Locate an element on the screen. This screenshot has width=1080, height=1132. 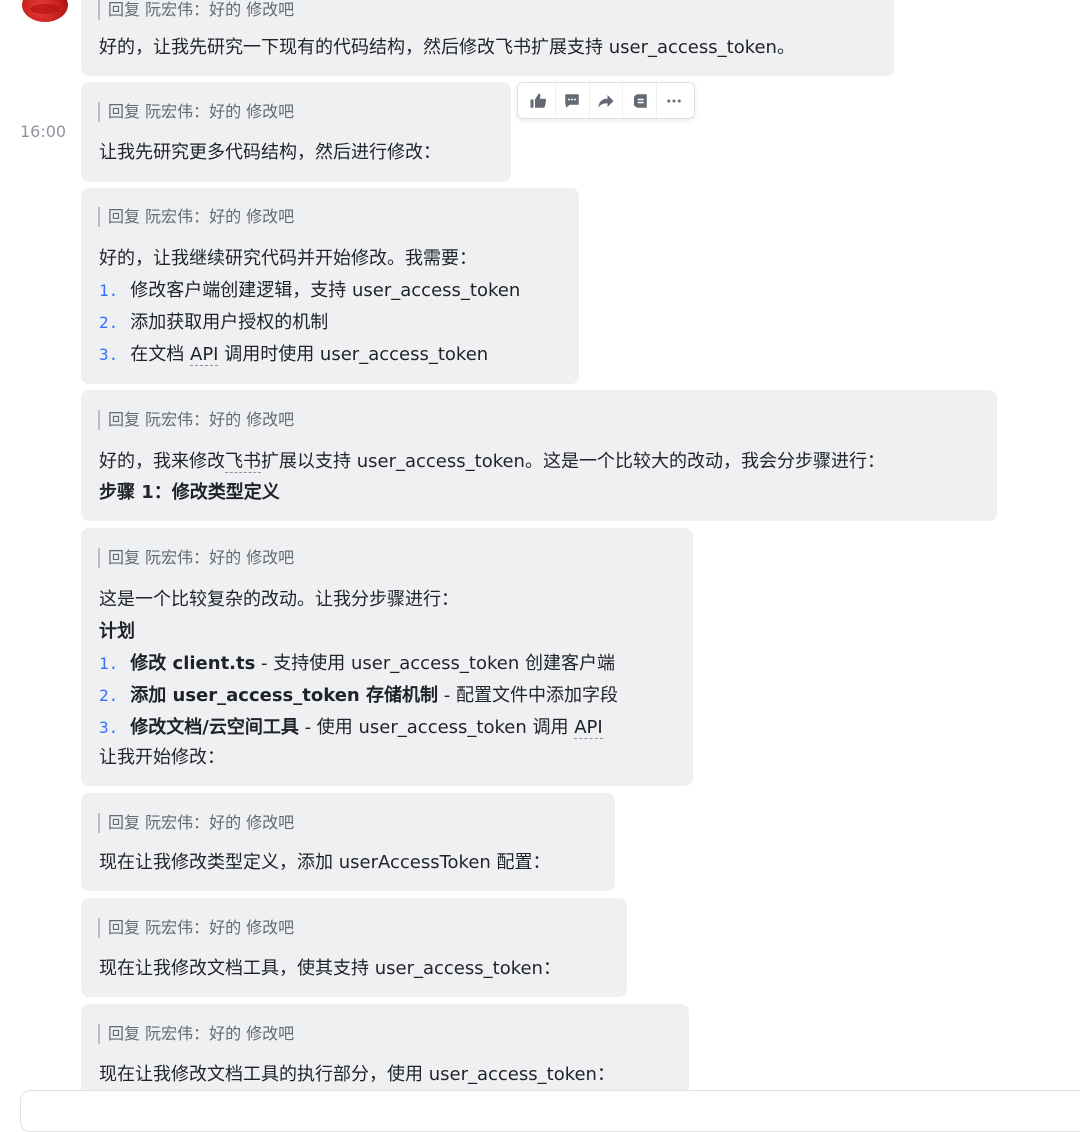
plan-heading: 计划 is located at coordinates (117, 631).